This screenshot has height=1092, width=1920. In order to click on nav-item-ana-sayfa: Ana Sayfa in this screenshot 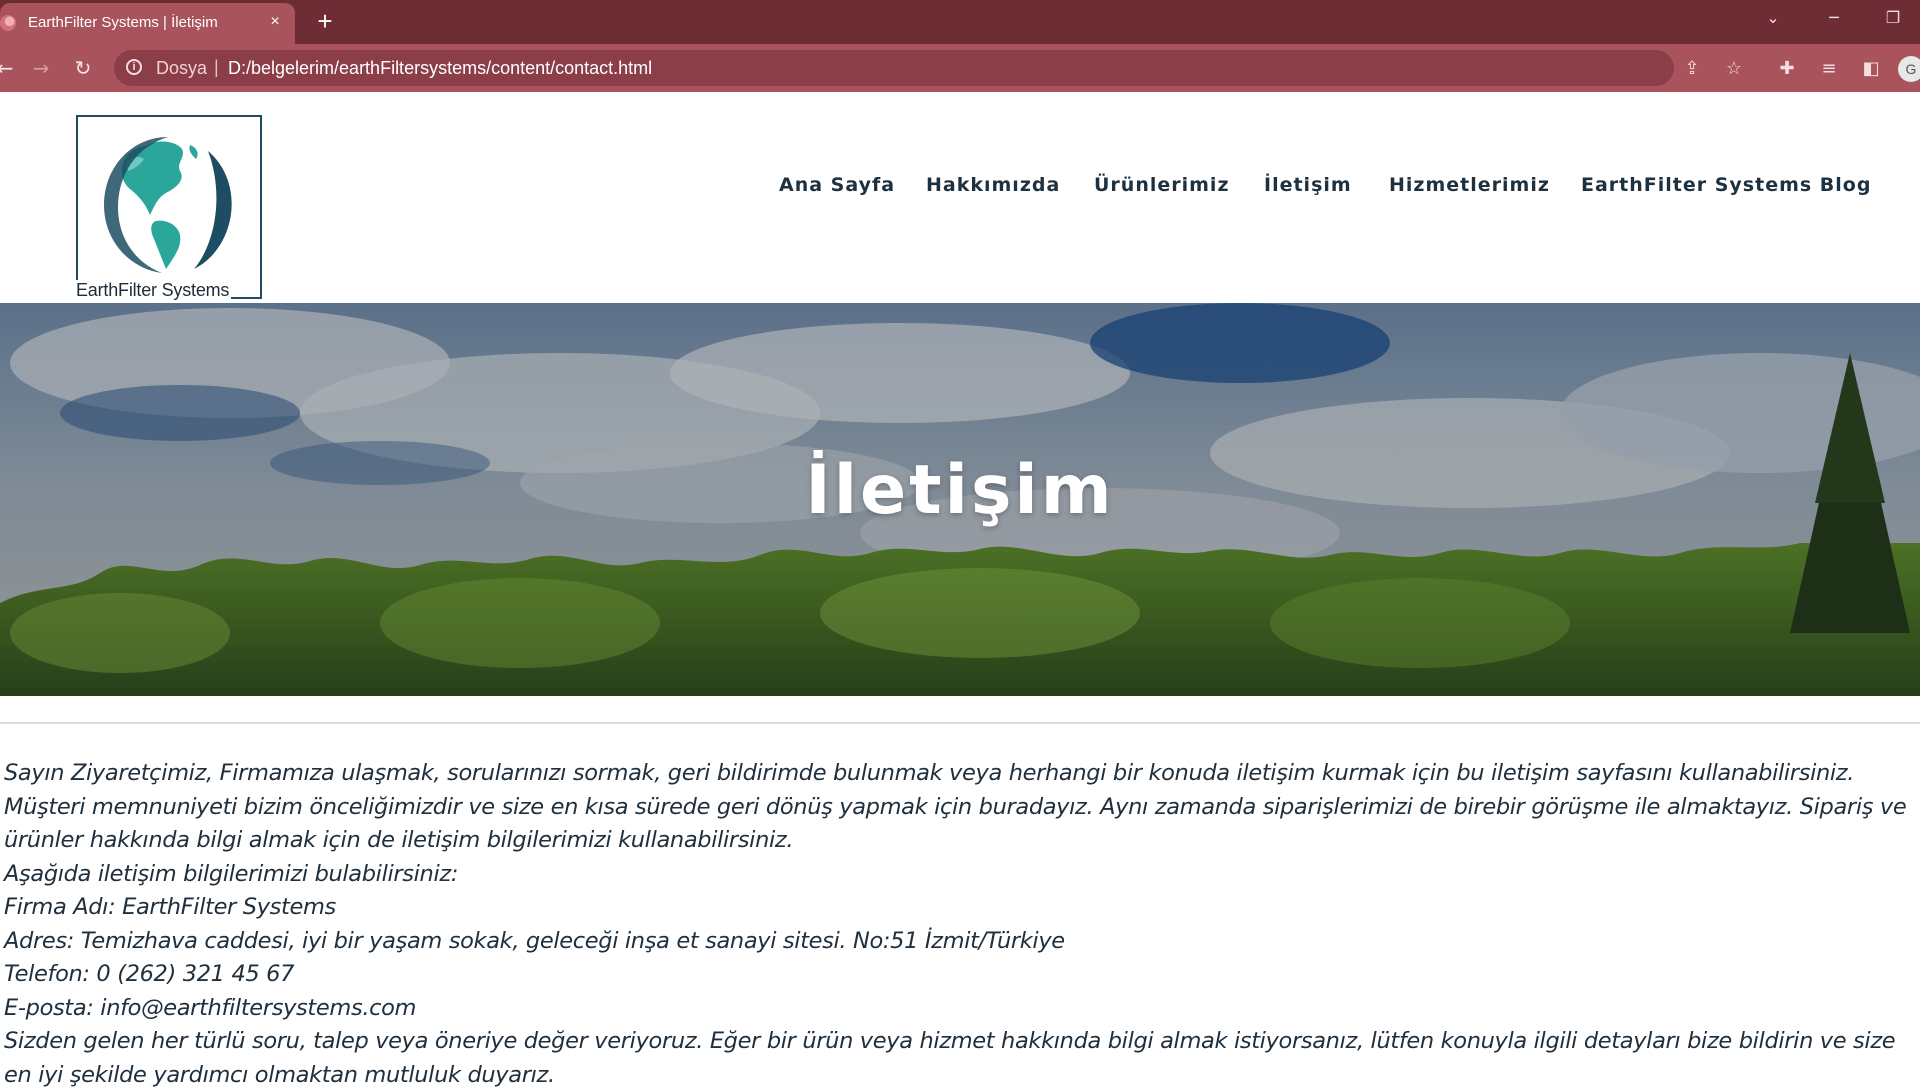, I will do `click(837, 185)`.